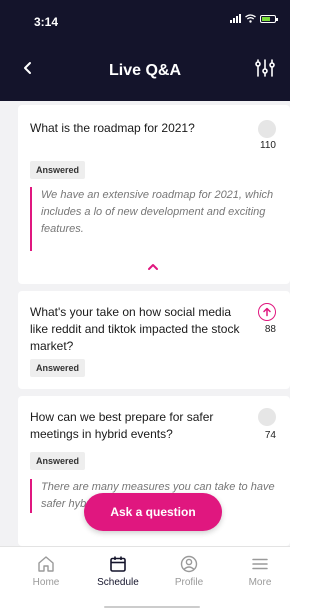  I want to click on chevron-up-icon, so click(153, 267).